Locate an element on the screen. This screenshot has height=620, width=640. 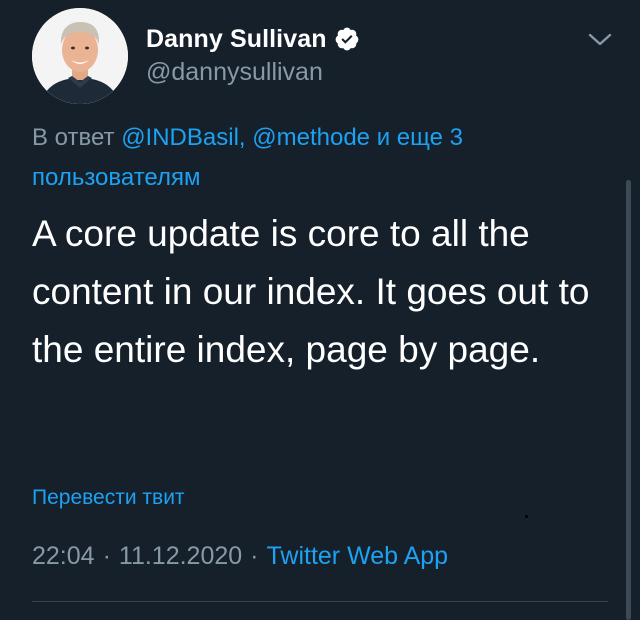
chevron-down-icon is located at coordinates (600, 40).